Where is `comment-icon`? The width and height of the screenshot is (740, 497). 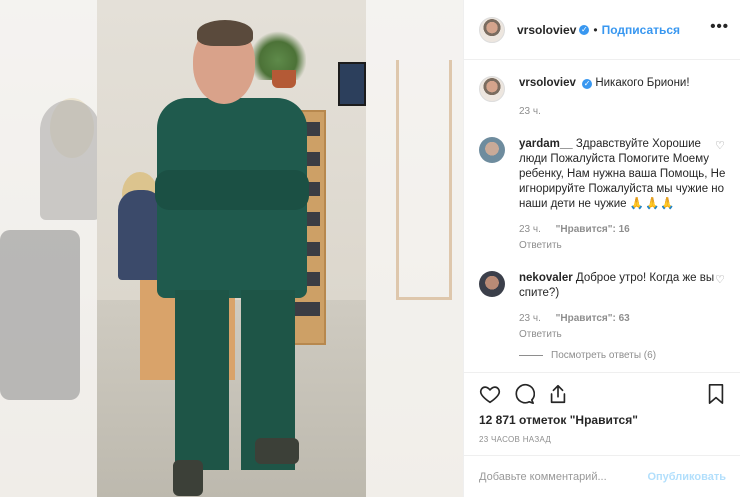 comment-icon is located at coordinates (524, 394).